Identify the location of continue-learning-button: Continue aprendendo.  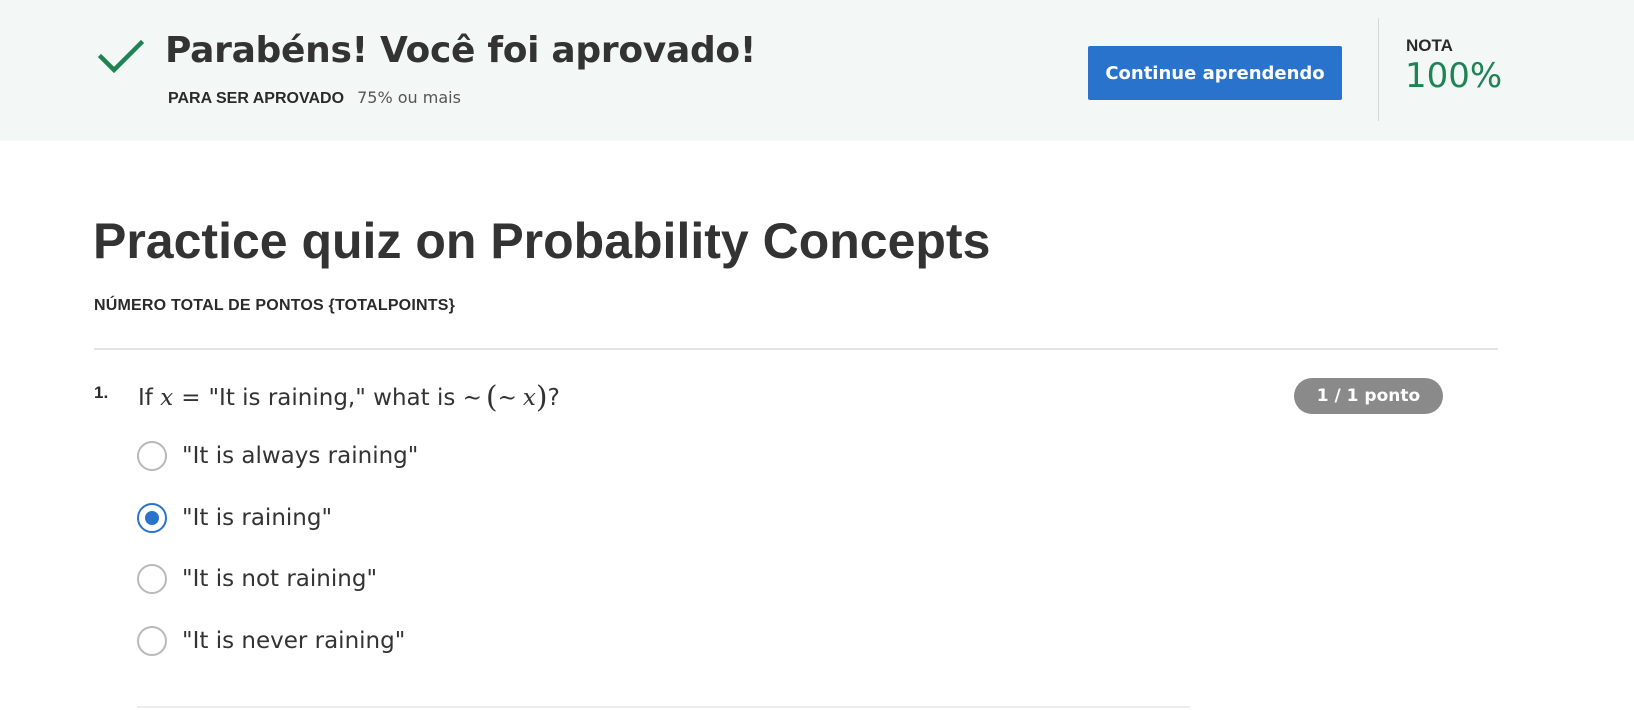
(1215, 73).